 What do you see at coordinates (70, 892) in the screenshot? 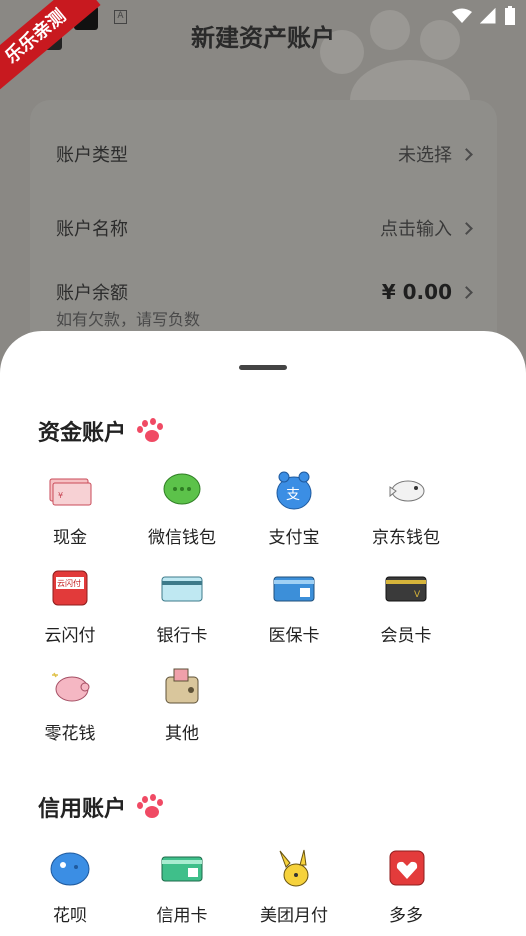
I see `account-option-huabei: 花呗` at bounding box center [70, 892].